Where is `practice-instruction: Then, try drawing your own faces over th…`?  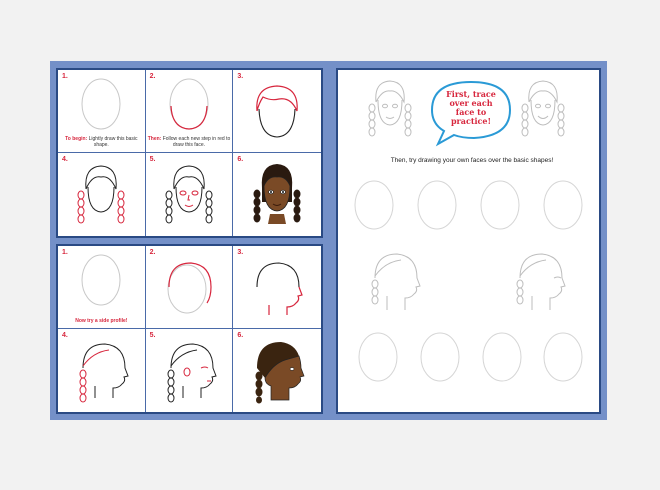
practice-instruction: Then, try drawing your own faces over th… is located at coordinates (472, 160).